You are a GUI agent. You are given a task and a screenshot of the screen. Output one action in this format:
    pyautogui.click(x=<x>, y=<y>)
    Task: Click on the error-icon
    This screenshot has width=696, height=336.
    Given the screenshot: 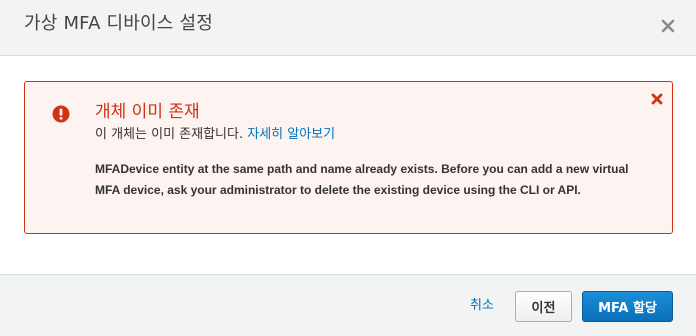 What is the action you would take?
    pyautogui.click(x=61, y=114)
    